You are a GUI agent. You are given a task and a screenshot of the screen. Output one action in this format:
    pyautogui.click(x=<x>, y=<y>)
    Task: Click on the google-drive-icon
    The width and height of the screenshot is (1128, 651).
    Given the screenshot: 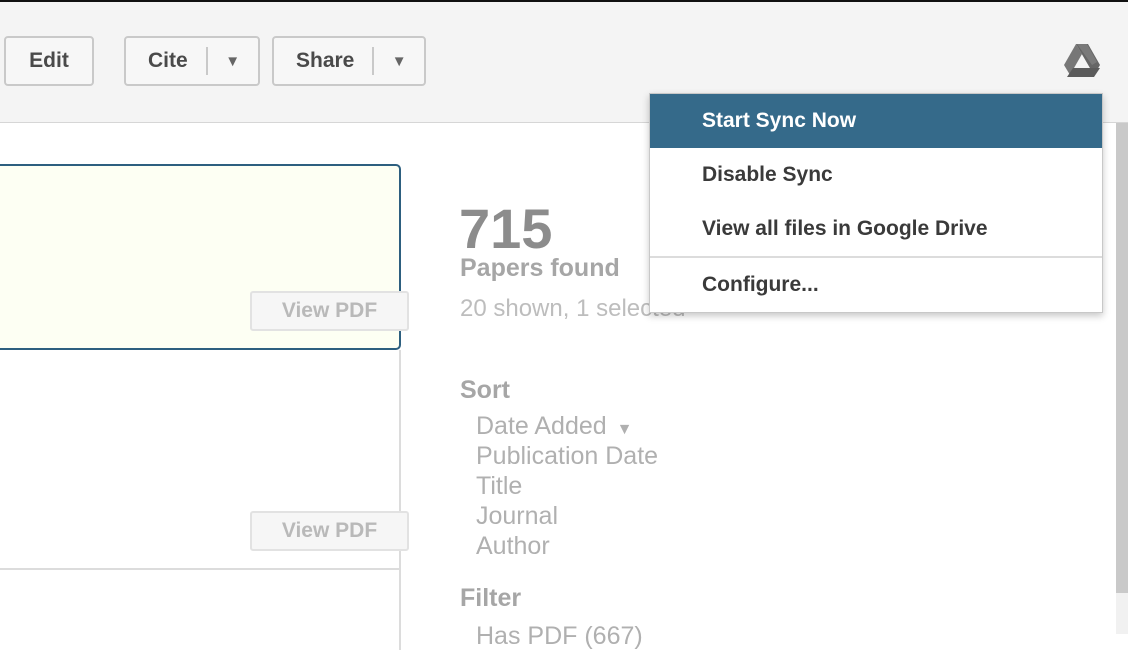 What is the action you would take?
    pyautogui.click(x=1082, y=61)
    